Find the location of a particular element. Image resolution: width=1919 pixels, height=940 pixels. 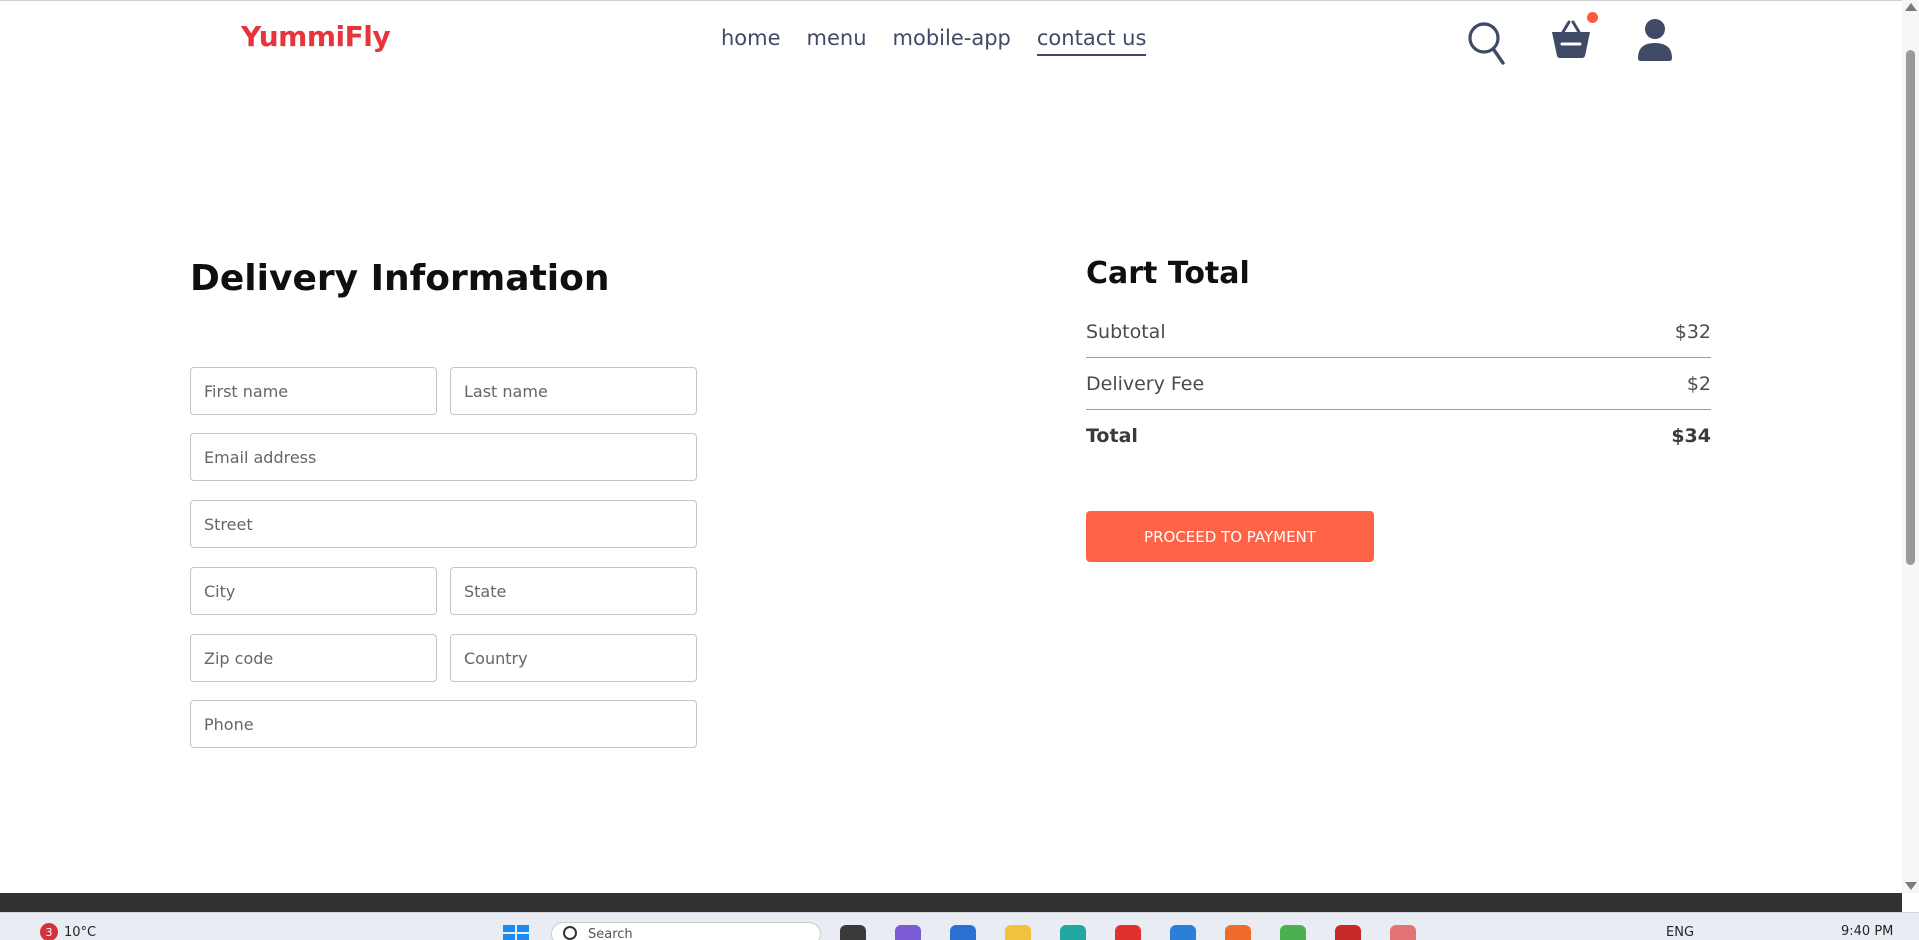

scroll-up-arrow-icon is located at coordinates (1911, 7).